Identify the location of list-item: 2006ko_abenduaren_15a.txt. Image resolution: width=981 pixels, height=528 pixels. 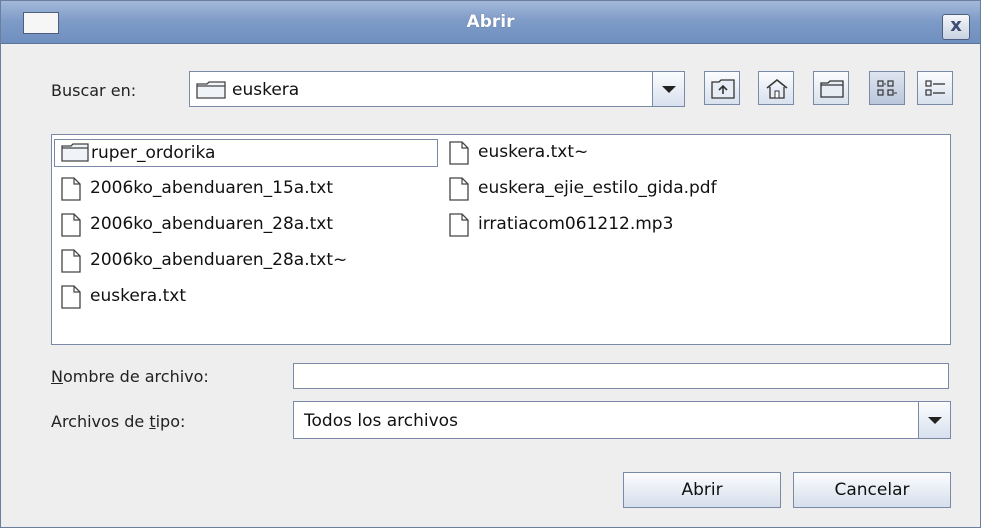
(246, 189).